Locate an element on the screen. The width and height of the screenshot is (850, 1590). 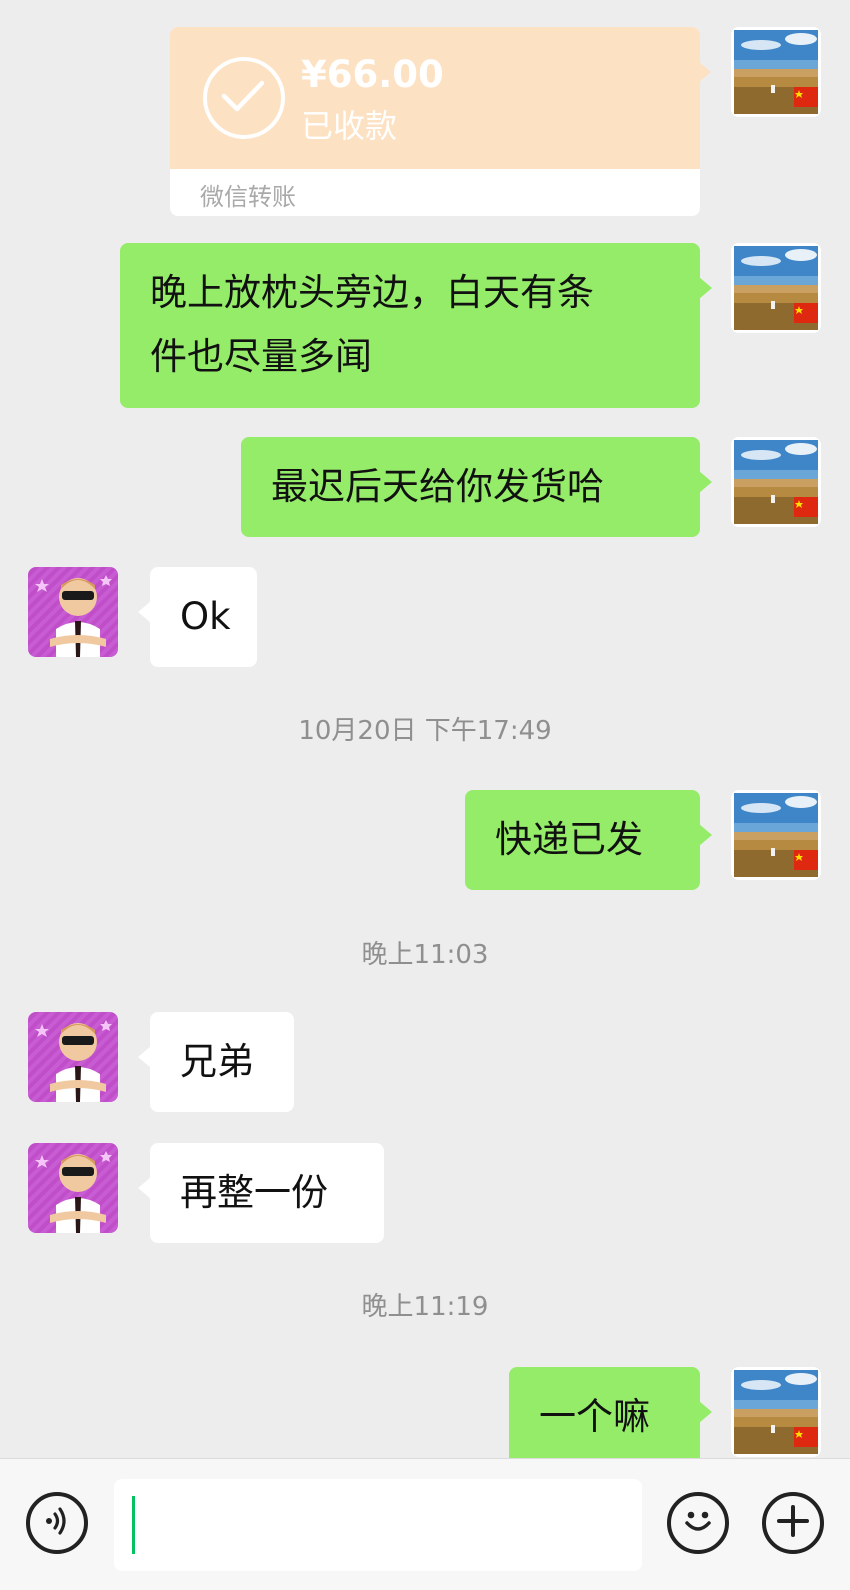
plus-icon is located at coordinates (793, 1523).